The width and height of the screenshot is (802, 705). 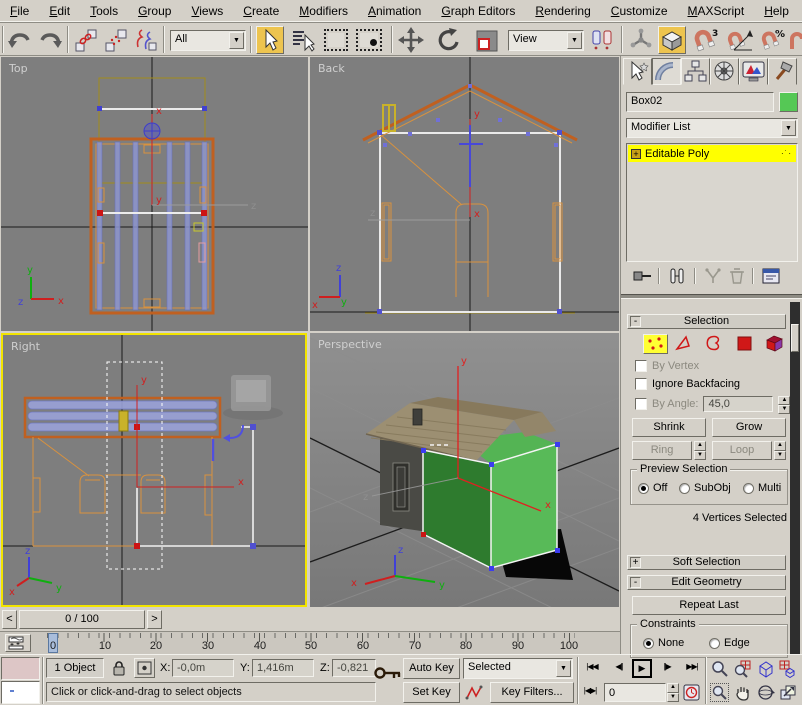 I want to click on maxscript-mini-listener-pink, so click(x=20, y=668).